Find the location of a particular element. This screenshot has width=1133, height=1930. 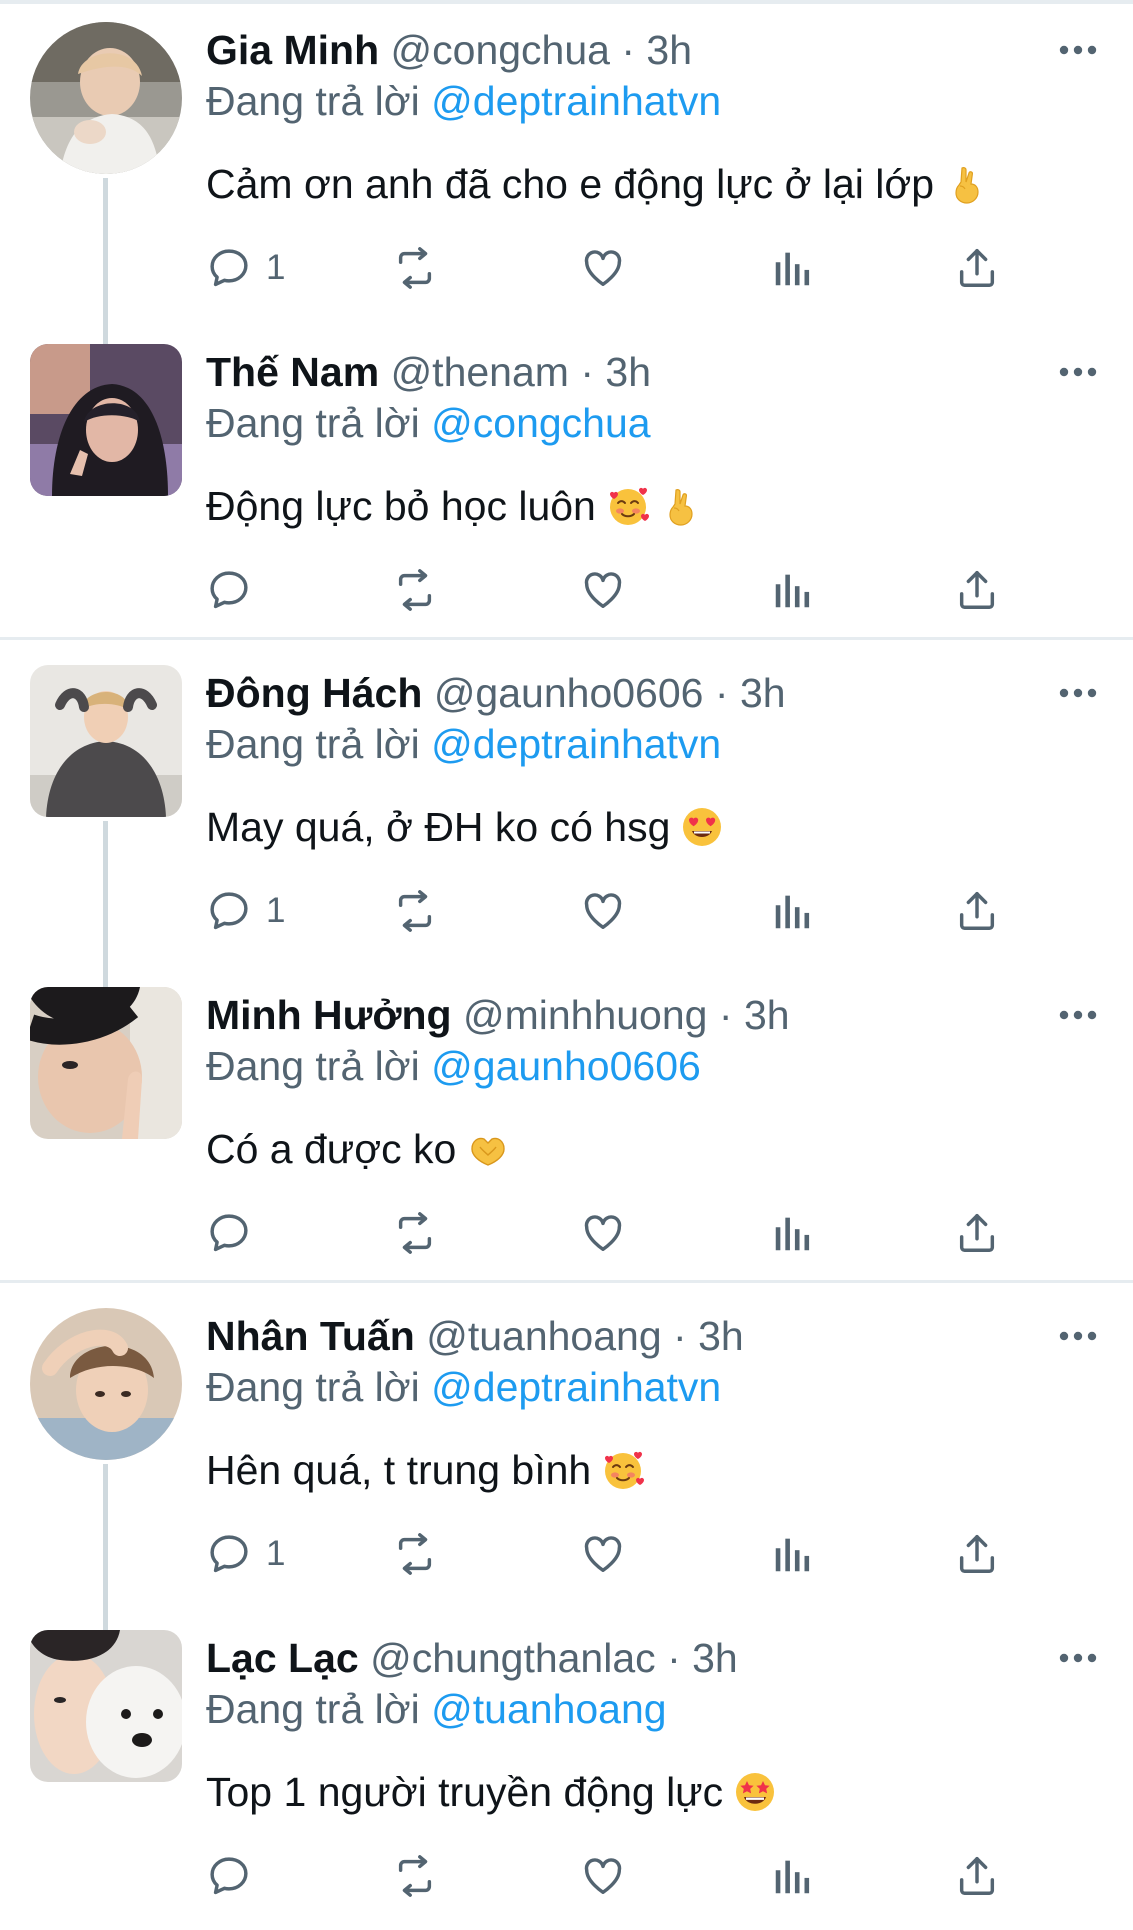

views-icon is located at coordinates (793, 1233).